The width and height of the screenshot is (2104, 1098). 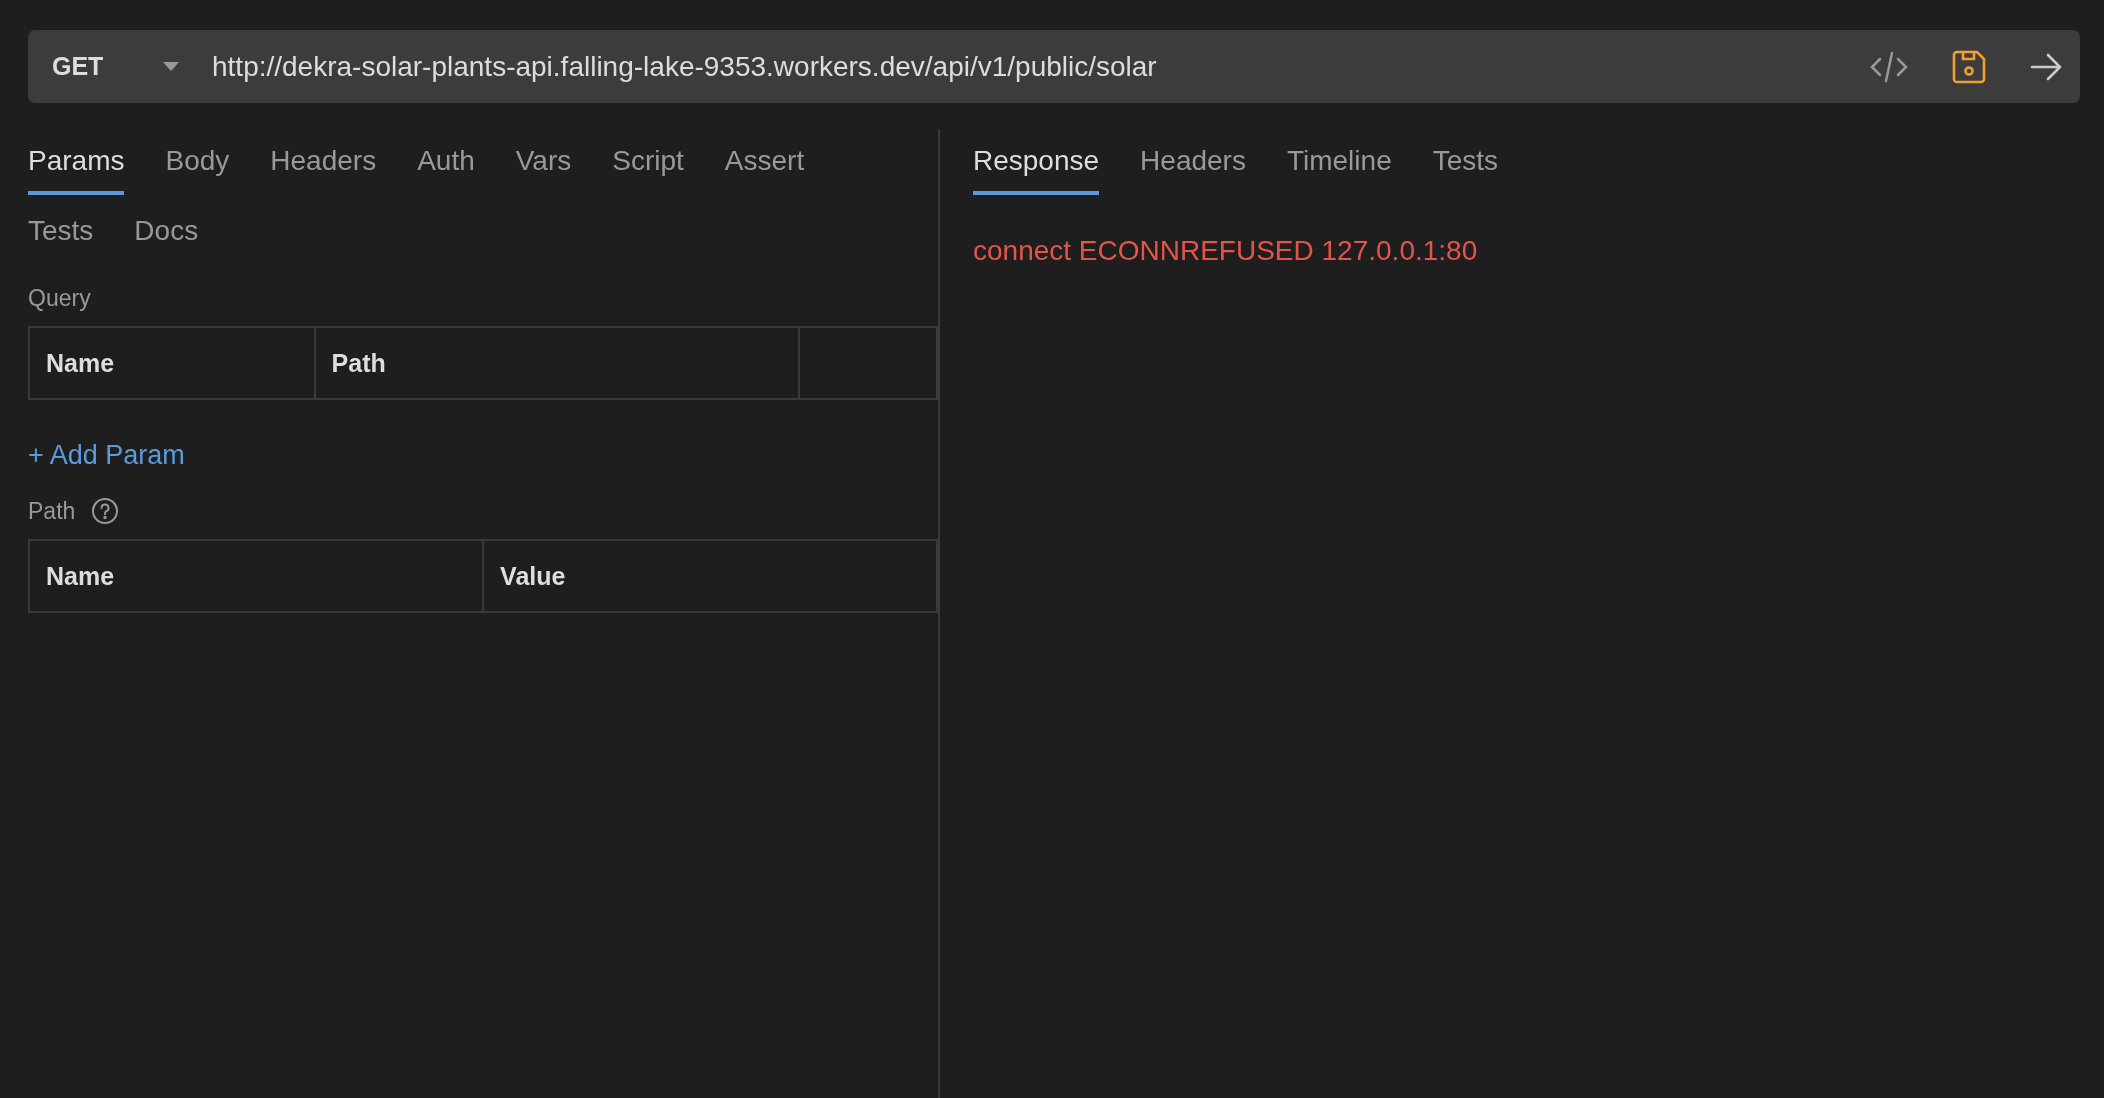 What do you see at coordinates (556, 363) in the screenshot?
I see `column-header: Path` at bounding box center [556, 363].